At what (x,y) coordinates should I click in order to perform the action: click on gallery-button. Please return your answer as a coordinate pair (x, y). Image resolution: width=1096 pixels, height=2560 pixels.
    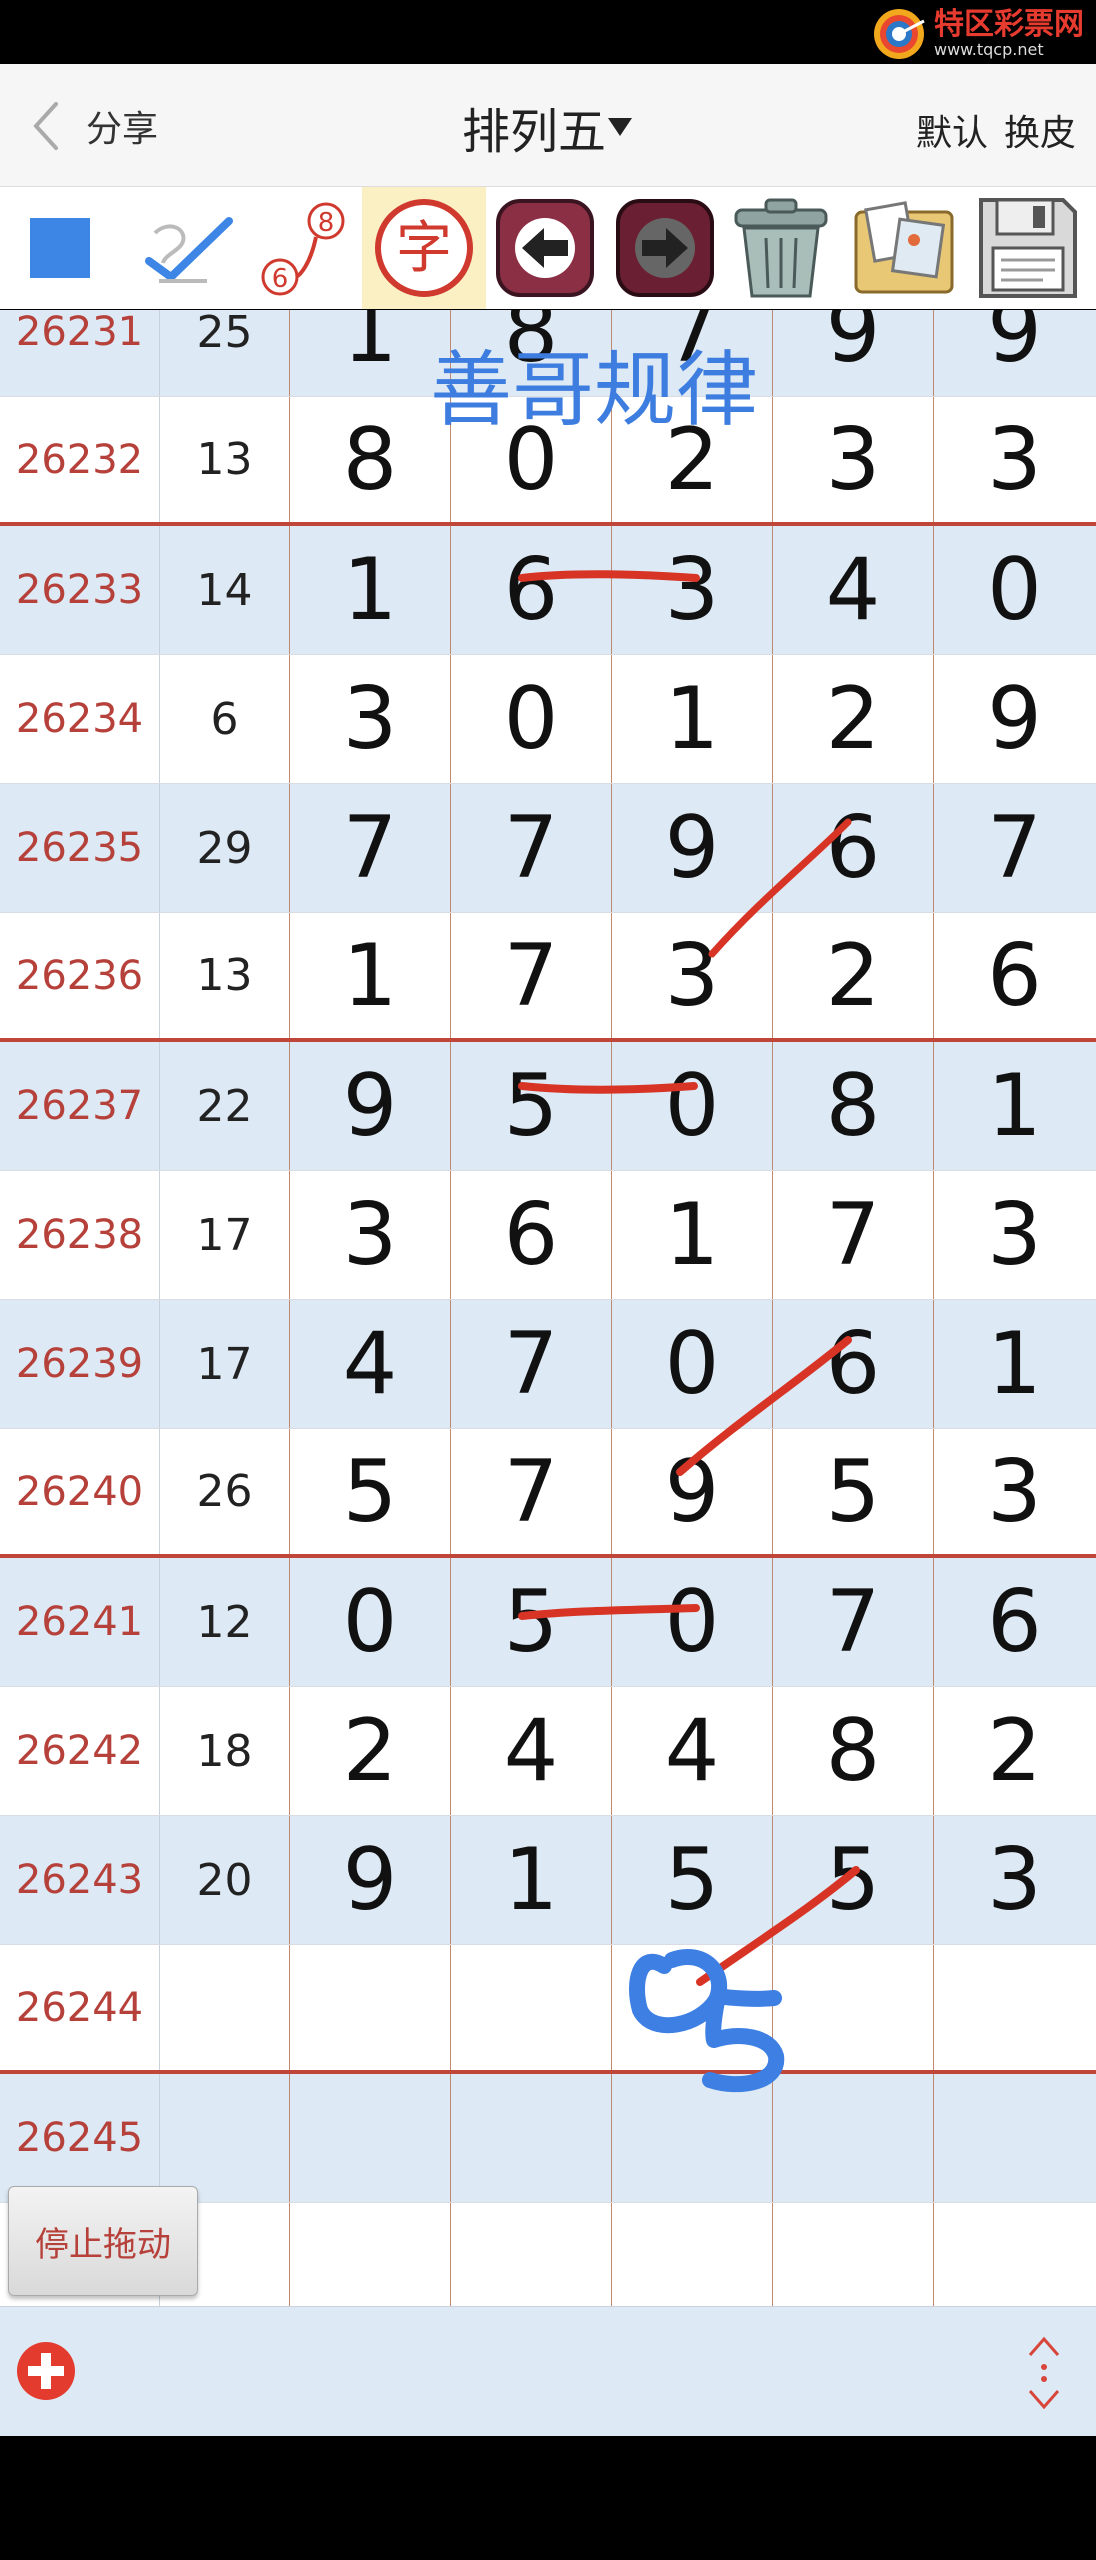
    Looking at the image, I should click on (904, 248).